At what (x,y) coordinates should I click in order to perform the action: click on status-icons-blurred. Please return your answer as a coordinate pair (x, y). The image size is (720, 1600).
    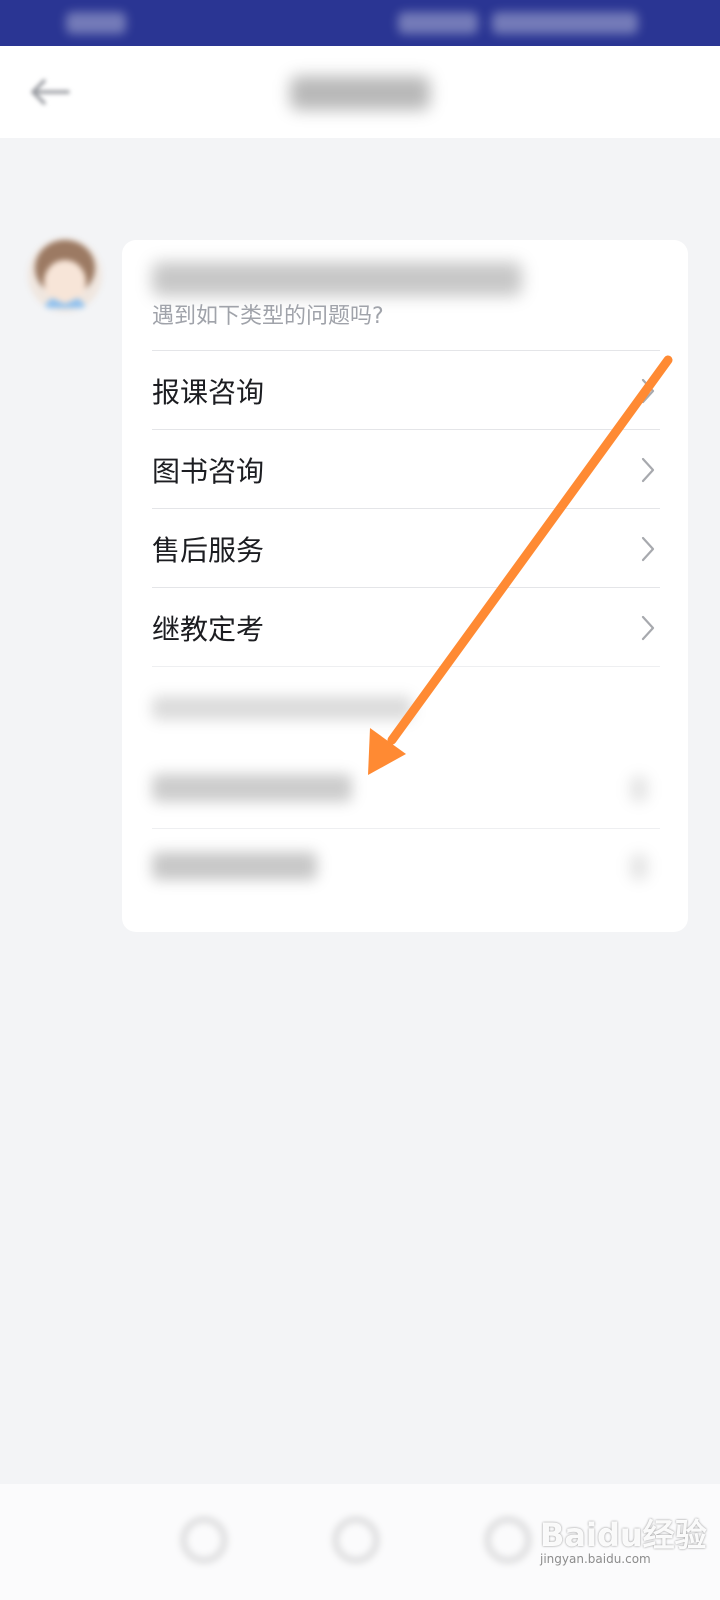
    Looking at the image, I should click on (438, 23).